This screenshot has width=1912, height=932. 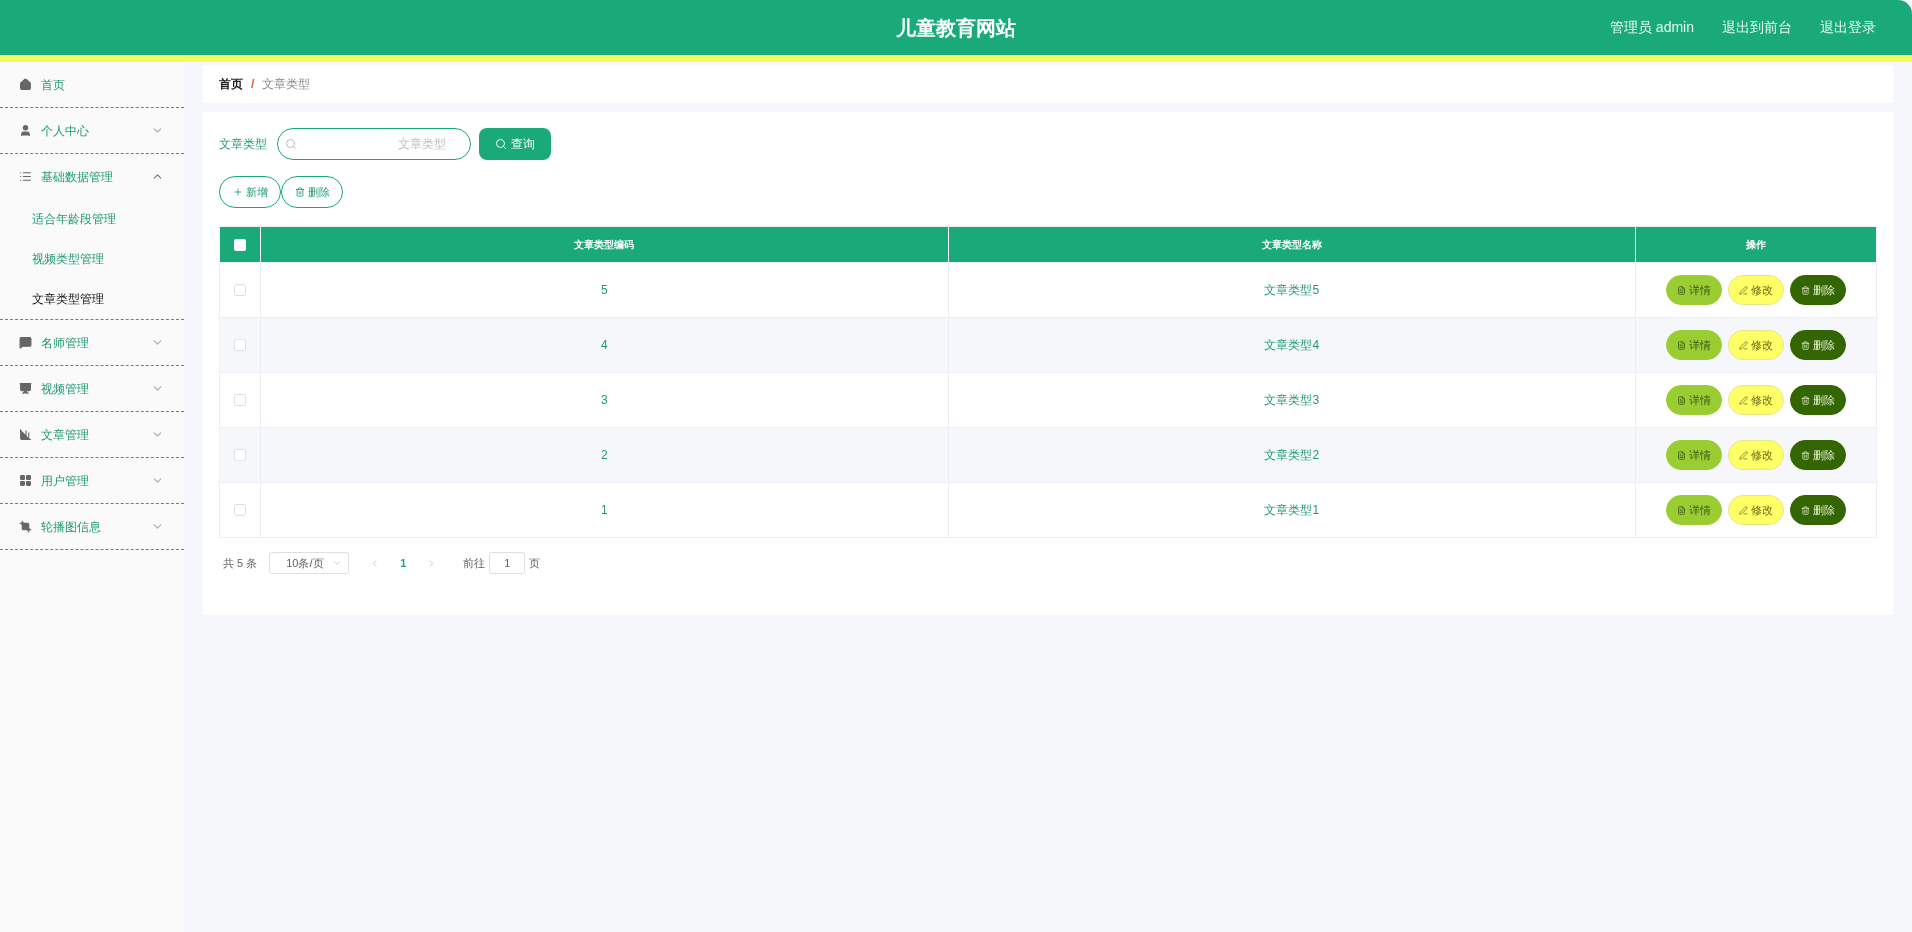 What do you see at coordinates (237, 192) in the screenshot?
I see `plus-icon` at bounding box center [237, 192].